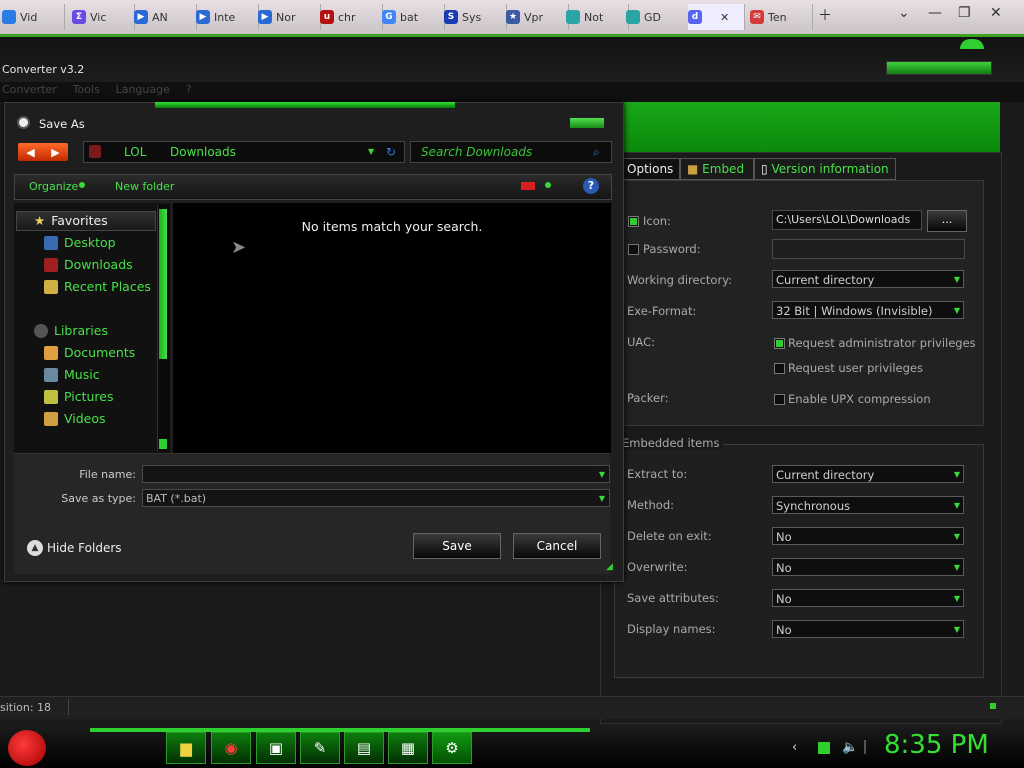 This screenshot has width=1024, height=768. I want to click on password-field, so click(868, 249).